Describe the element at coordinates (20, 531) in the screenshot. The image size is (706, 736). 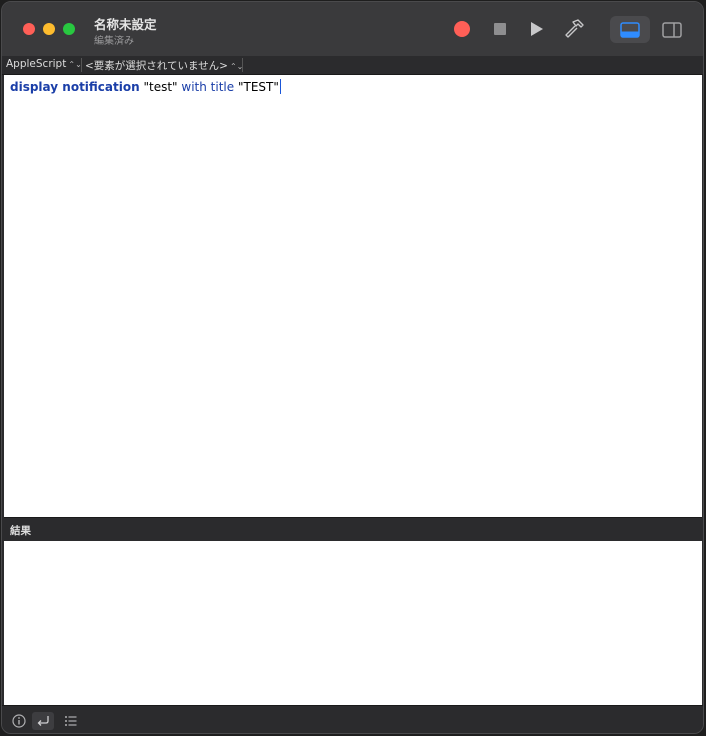
I see `result-label: 結果` at that location.